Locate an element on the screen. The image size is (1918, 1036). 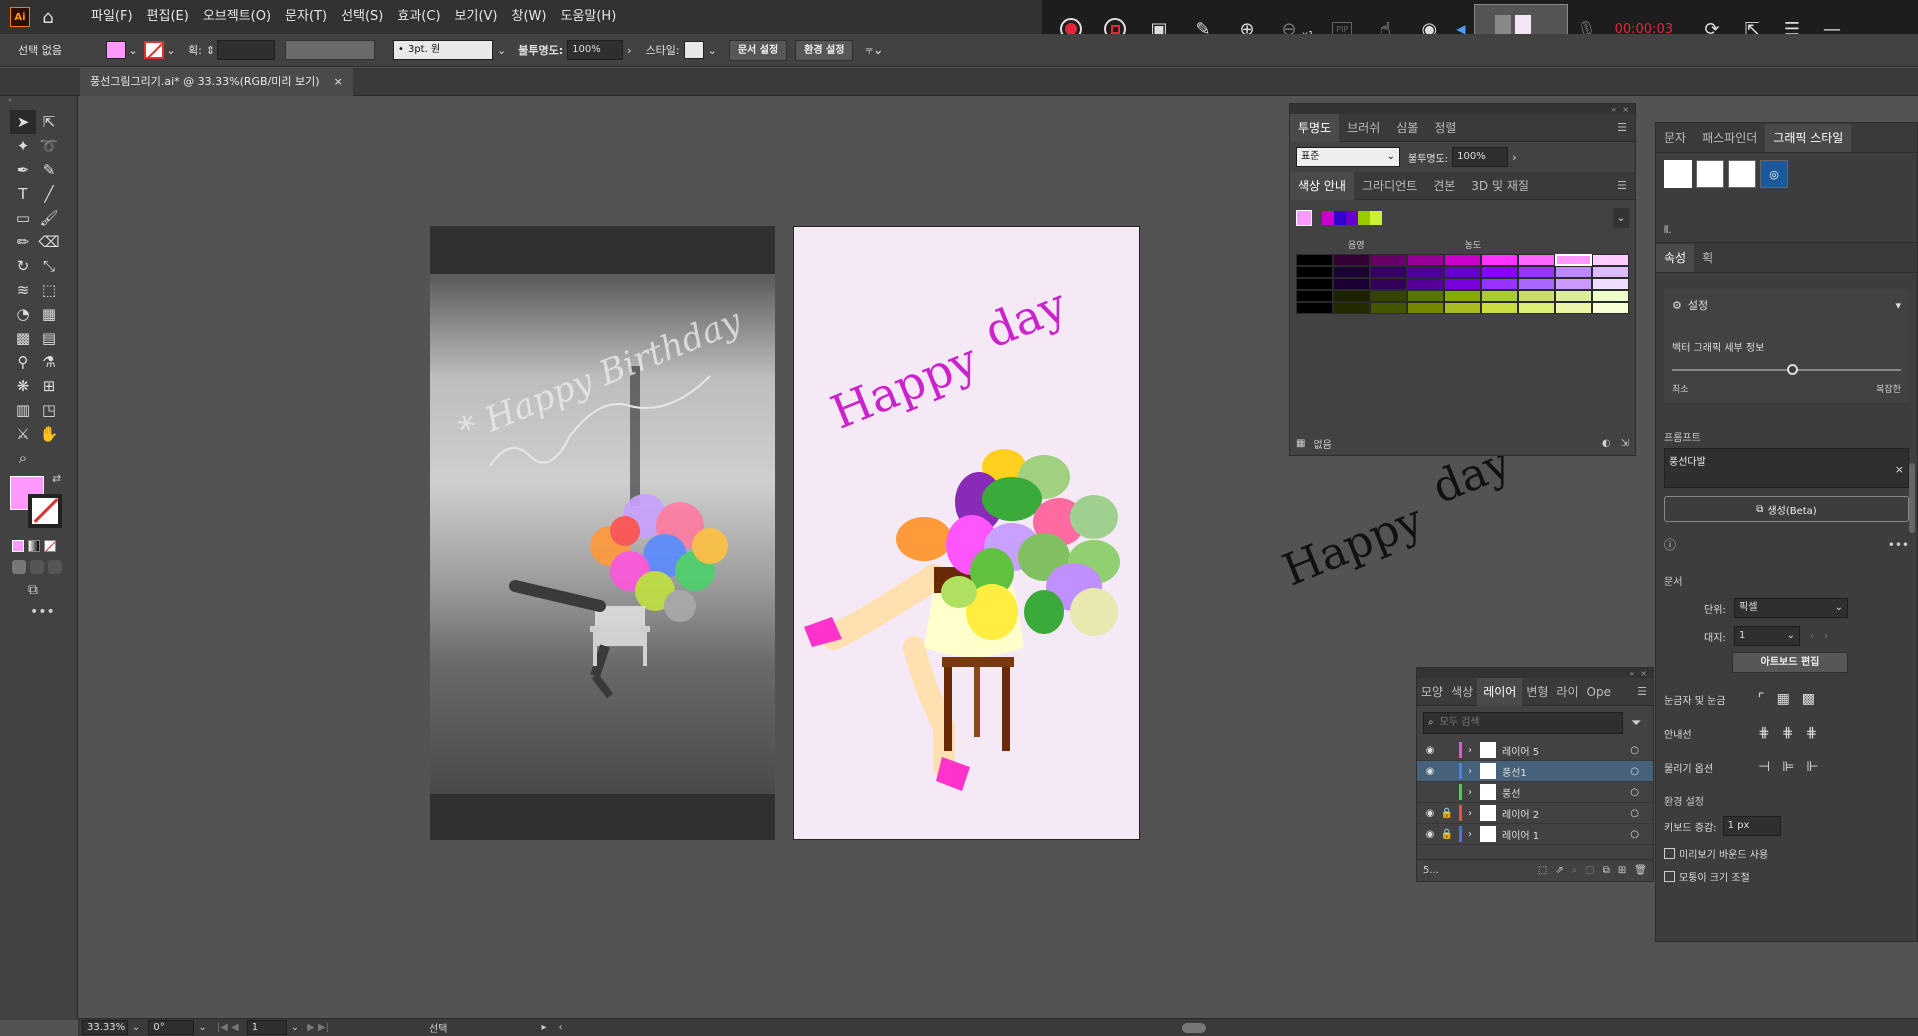
visibility-eye-icon: ◉ is located at coordinates (1430, 834).